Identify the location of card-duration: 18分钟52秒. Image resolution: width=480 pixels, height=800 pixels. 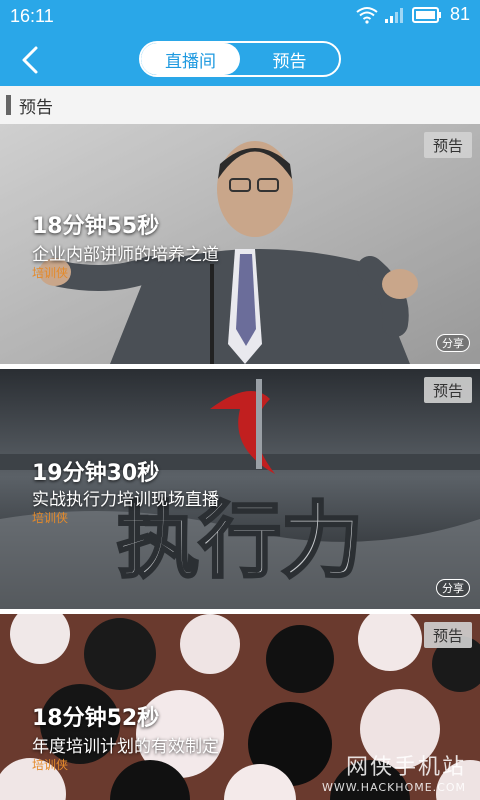
(96, 718).